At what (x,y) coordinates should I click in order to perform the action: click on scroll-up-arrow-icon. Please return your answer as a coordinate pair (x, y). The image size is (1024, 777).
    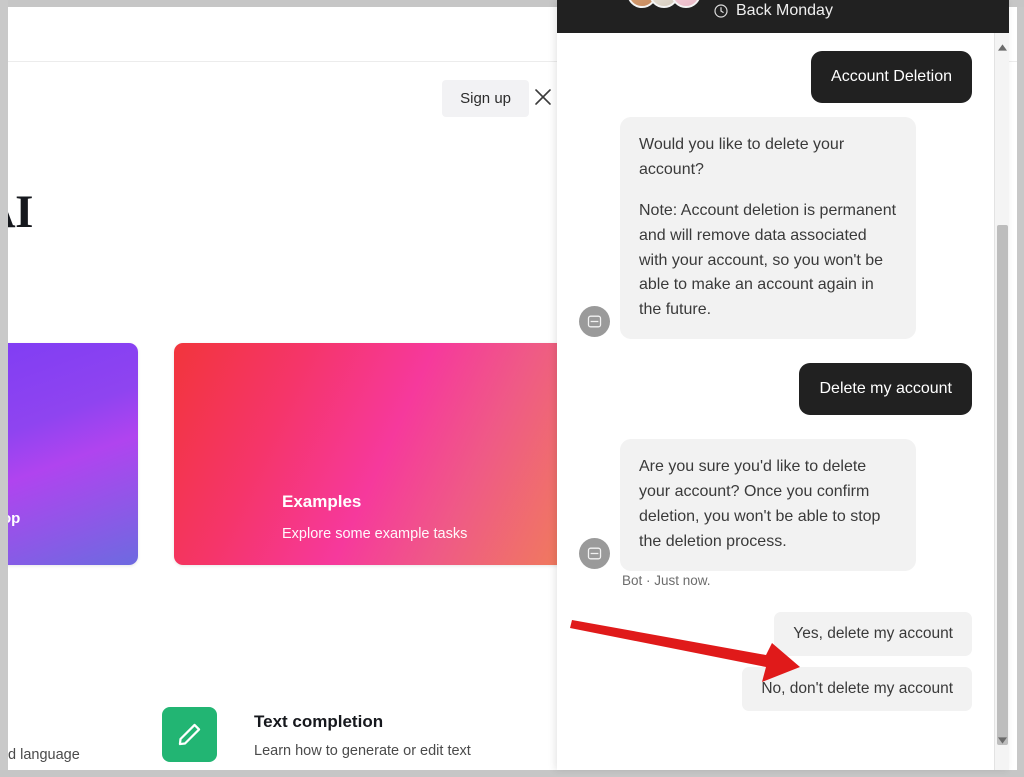
    Looking at the image, I should click on (1002, 47).